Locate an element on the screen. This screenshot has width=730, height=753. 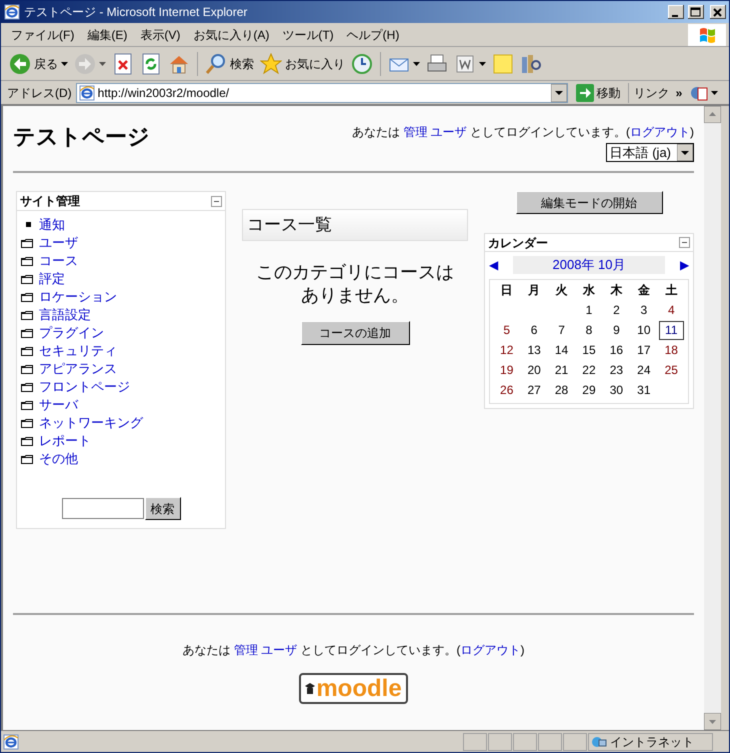
menu-item: 編集(E) is located at coordinates (107, 35).